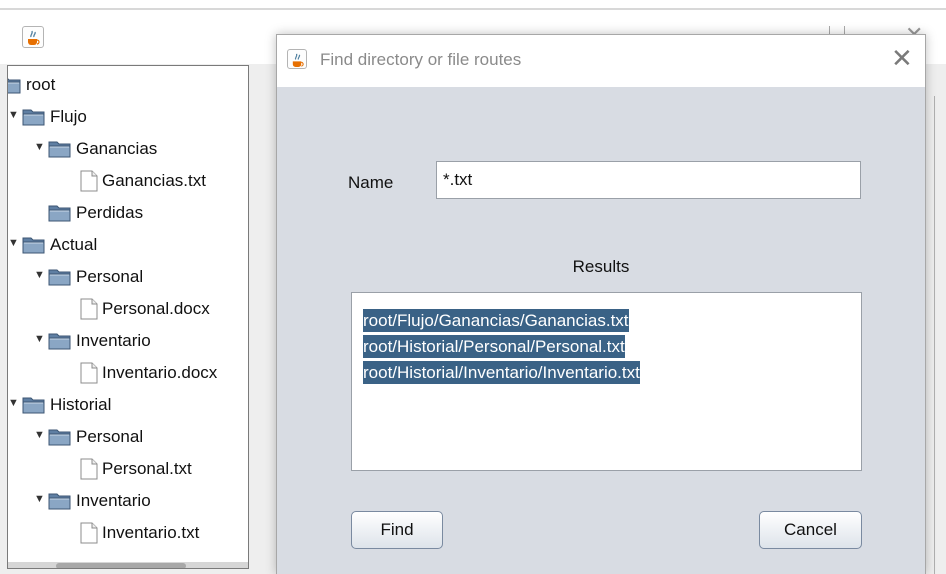  What do you see at coordinates (371, 182) in the screenshot?
I see `name-label: Name` at bounding box center [371, 182].